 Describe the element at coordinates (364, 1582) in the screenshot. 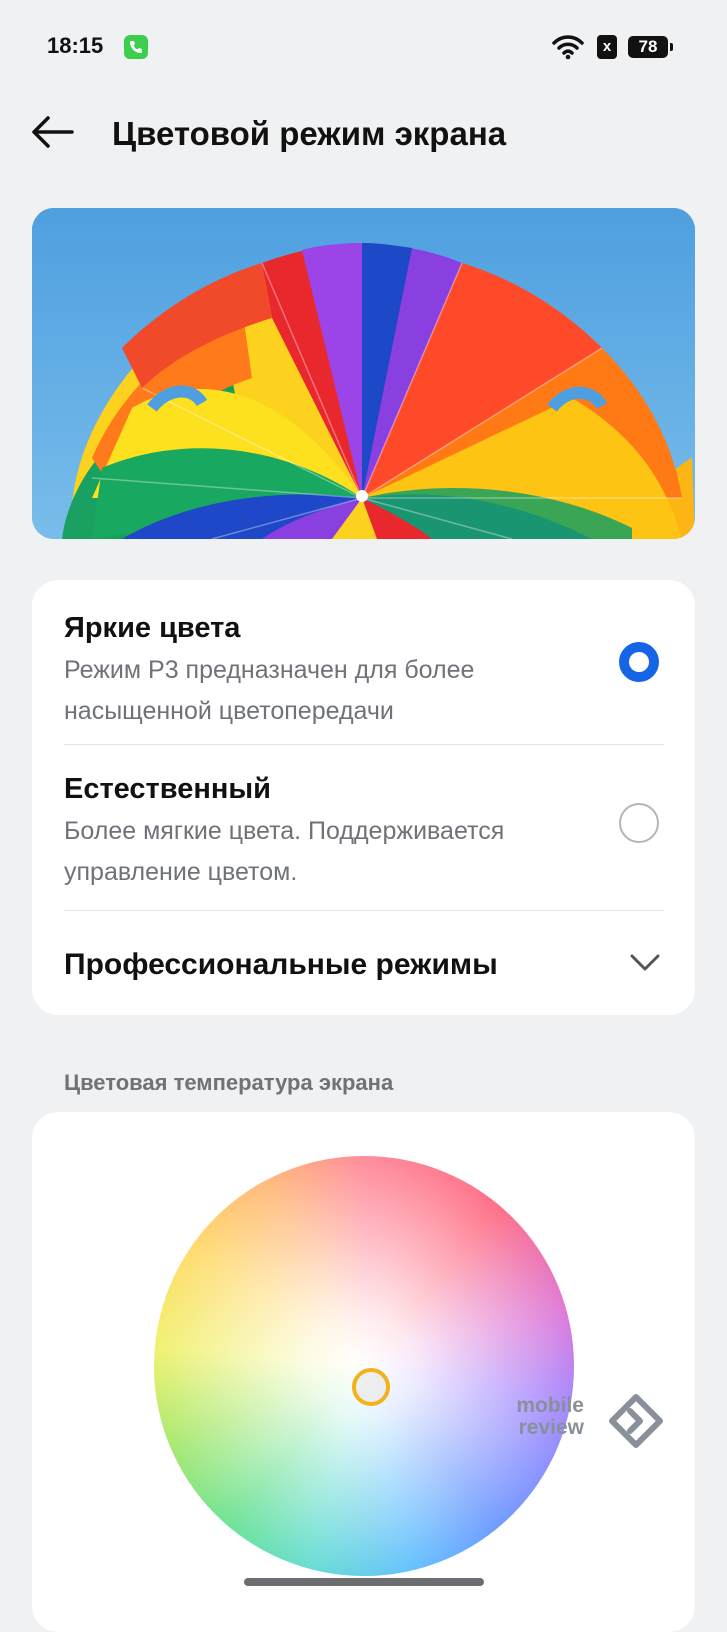

I see `home-indicator` at that location.